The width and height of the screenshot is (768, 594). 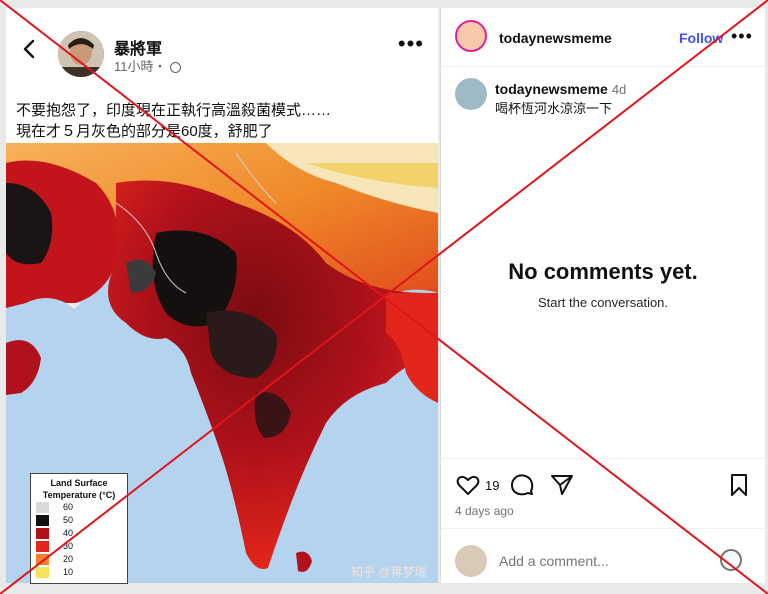 I want to click on legend-row: 40, so click(x=79, y=533).